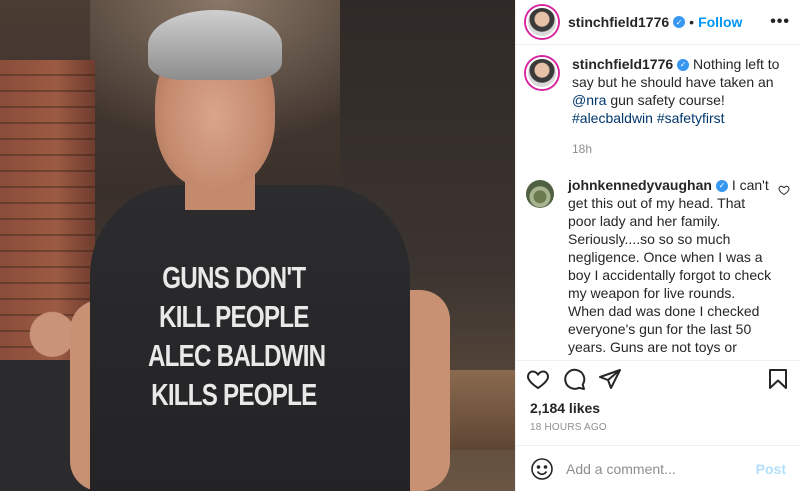 The height and width of the screenshot is (491, 800). I want to click on mention-link: @nra, so click(589, 100).